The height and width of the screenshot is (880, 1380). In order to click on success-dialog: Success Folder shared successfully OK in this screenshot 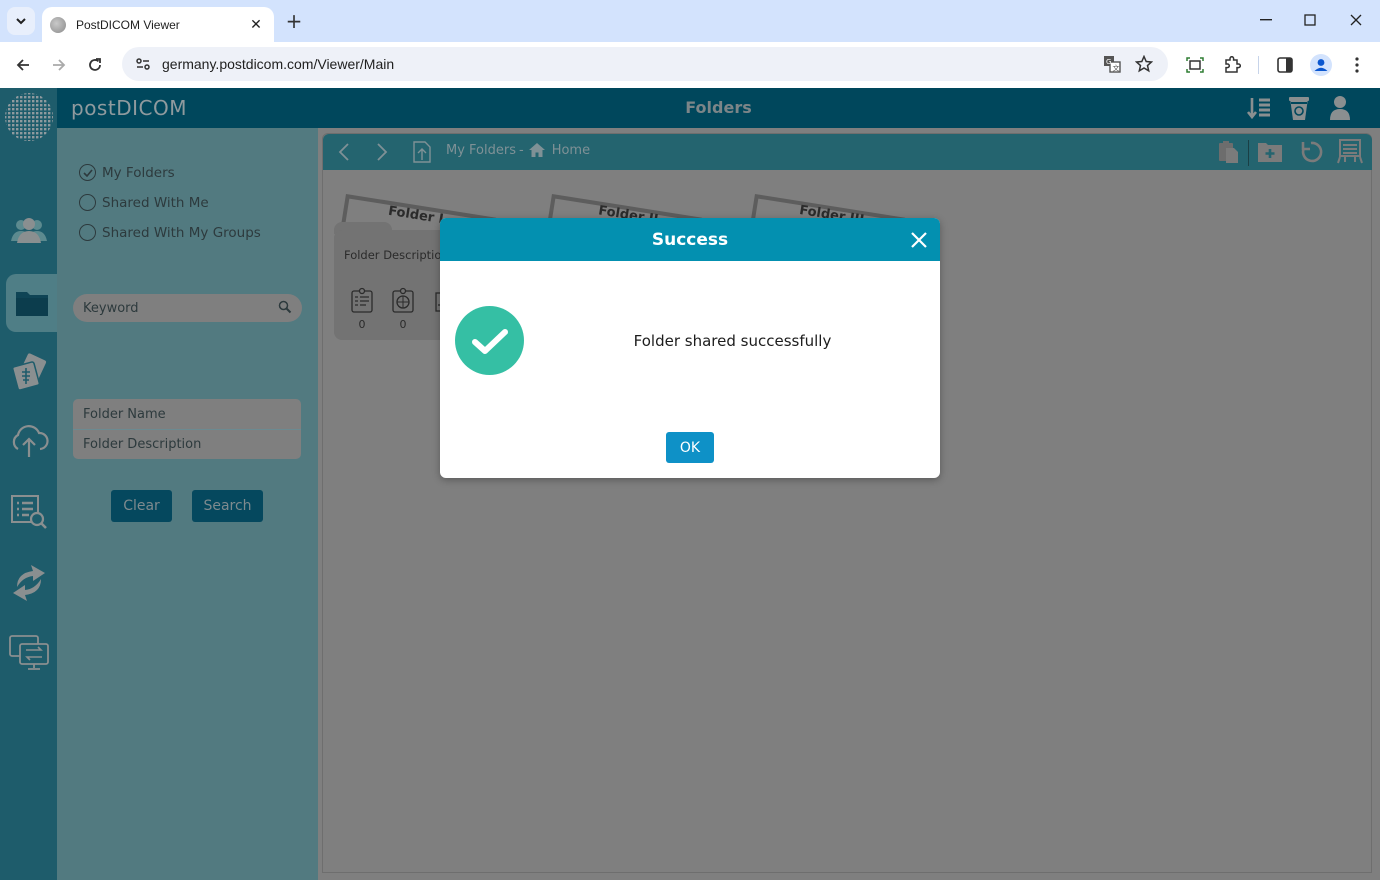, I will do `click(690, 348)`.